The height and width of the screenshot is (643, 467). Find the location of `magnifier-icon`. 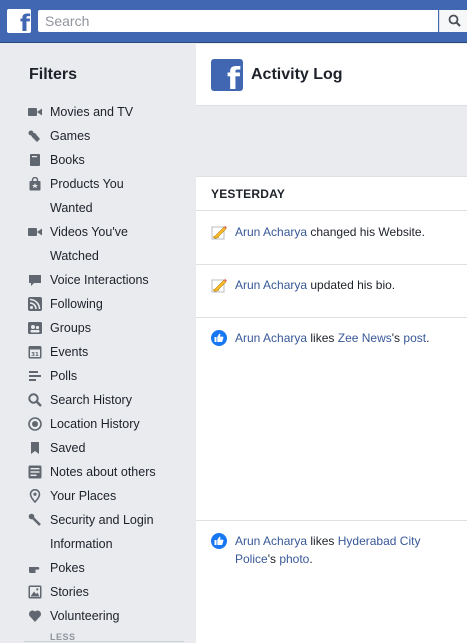

magnifier-icon is located at coordinates (35, 400).